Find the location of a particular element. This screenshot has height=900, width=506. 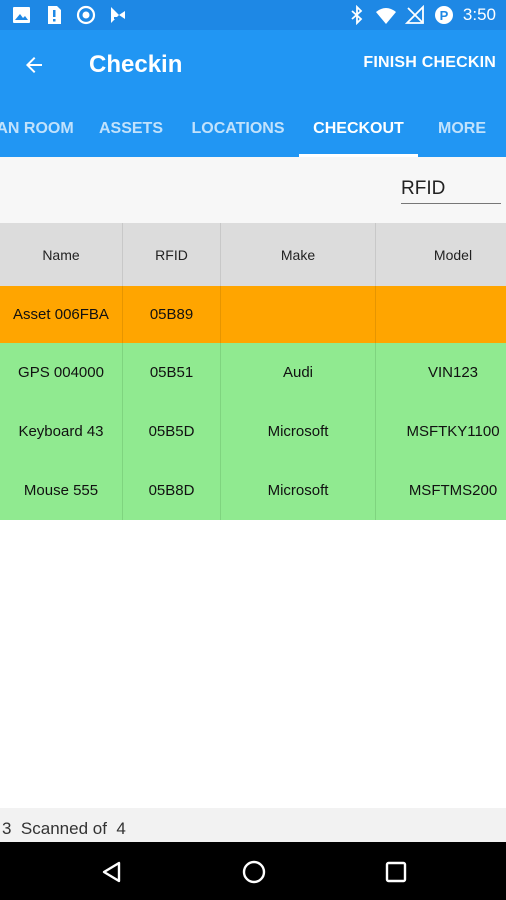

scanned-count: 3 is located at coordinates (7, 828).